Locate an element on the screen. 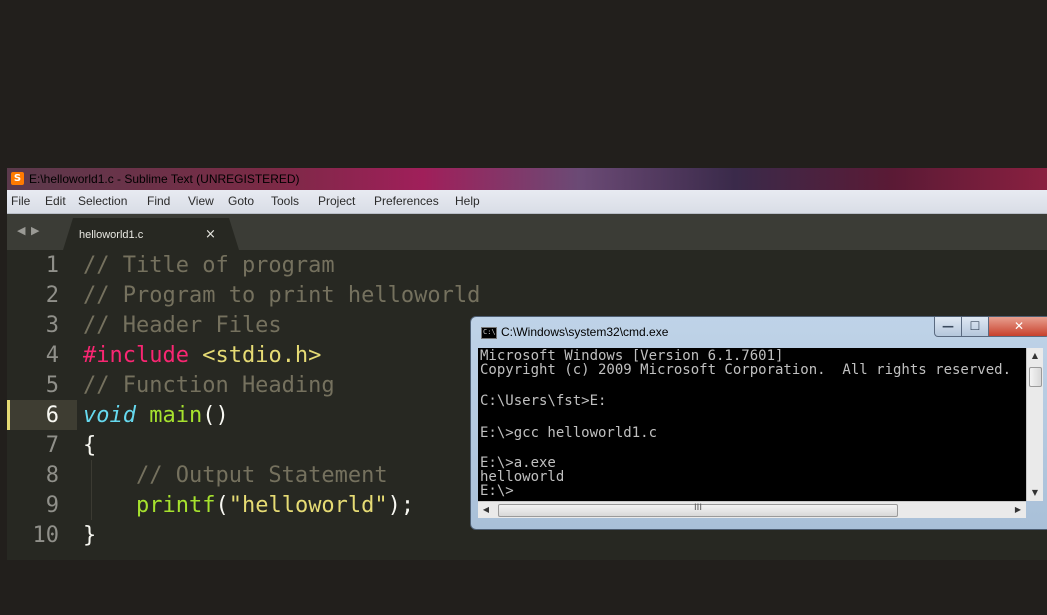 This screenshot has height=615, width=1047. vertical-scrollbar: ▲ ▼ is located at coordinates (1034, 424).